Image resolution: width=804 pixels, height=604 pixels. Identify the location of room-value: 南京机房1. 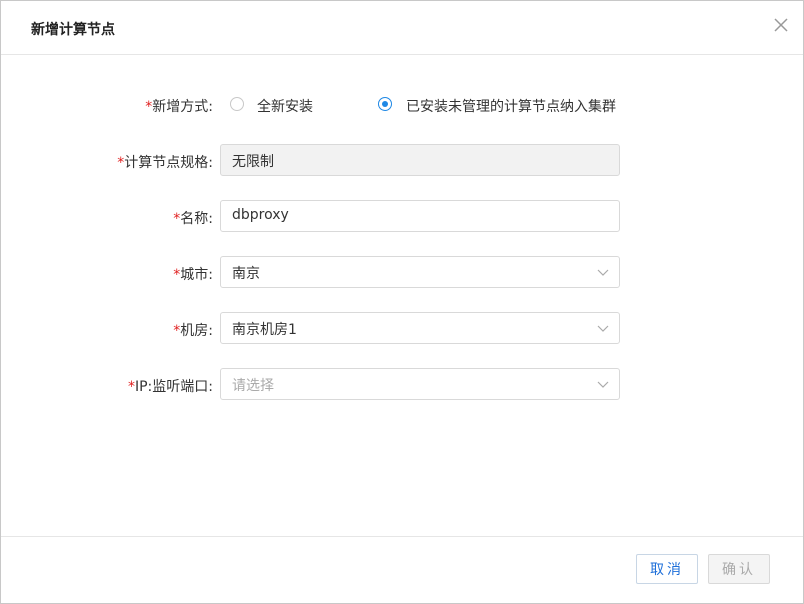
(264, 329).